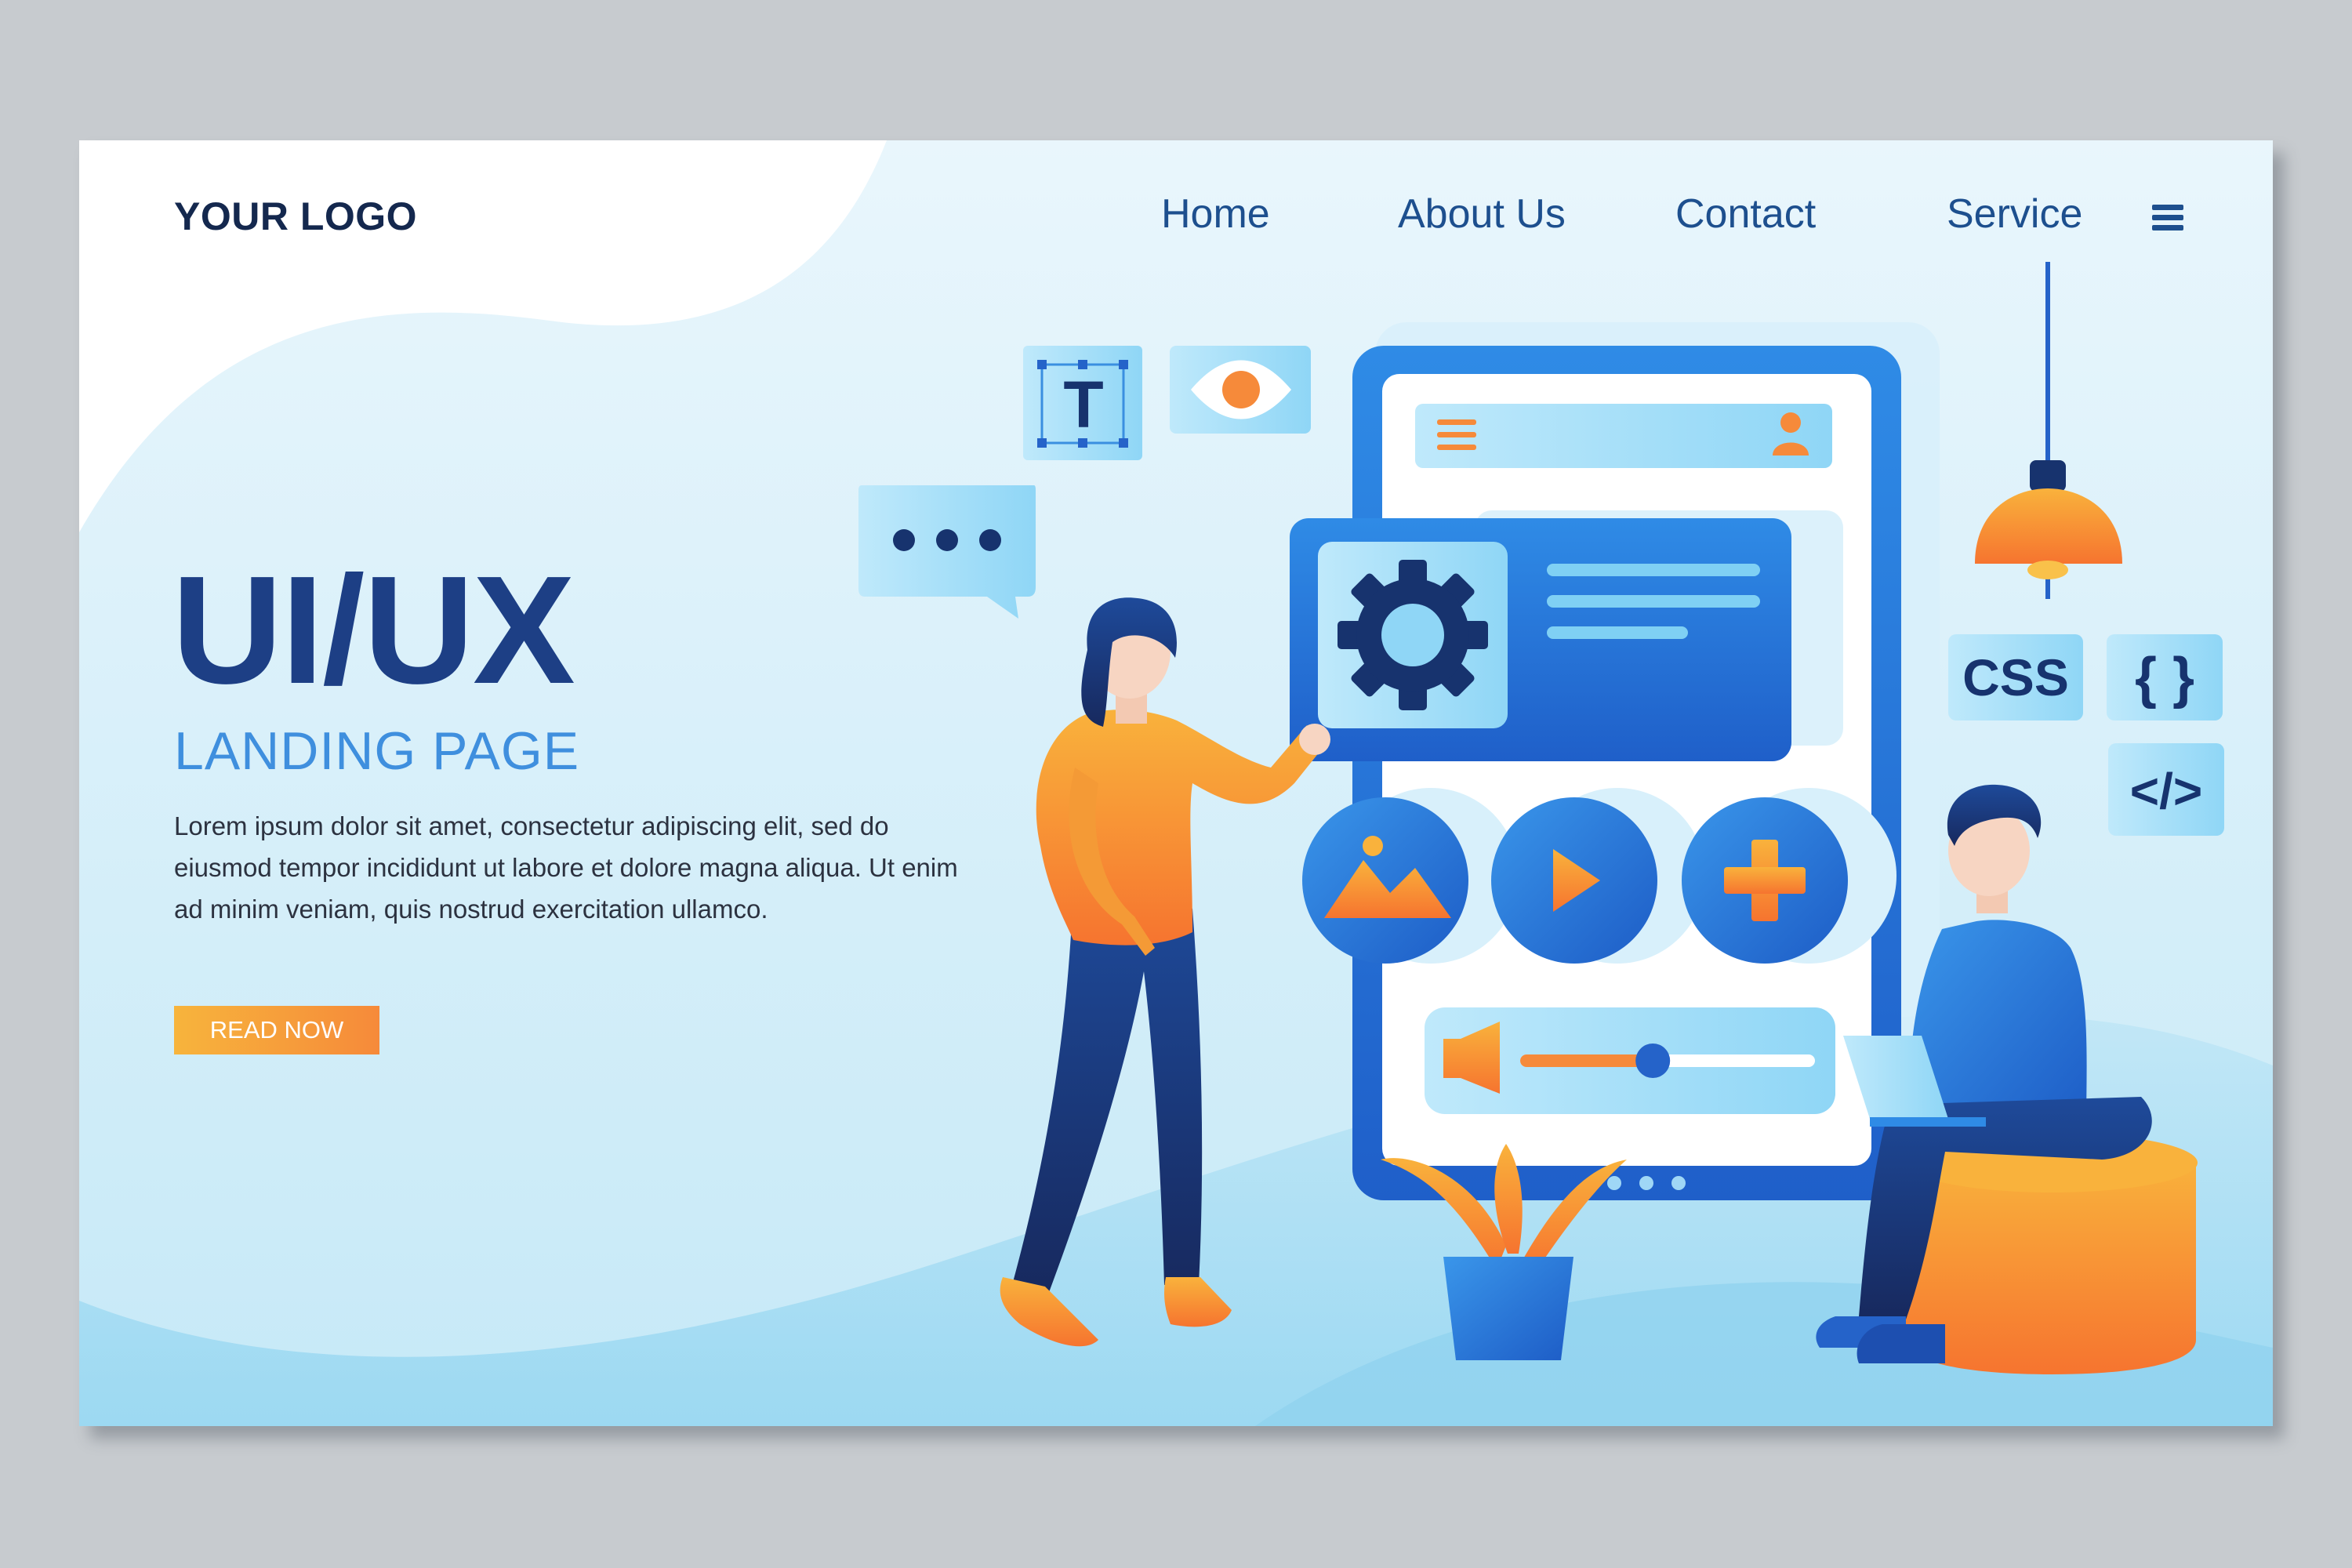  Describe the element at coordinates (1653, 1061) in the screenshot. I see `volume-knob` at that location.